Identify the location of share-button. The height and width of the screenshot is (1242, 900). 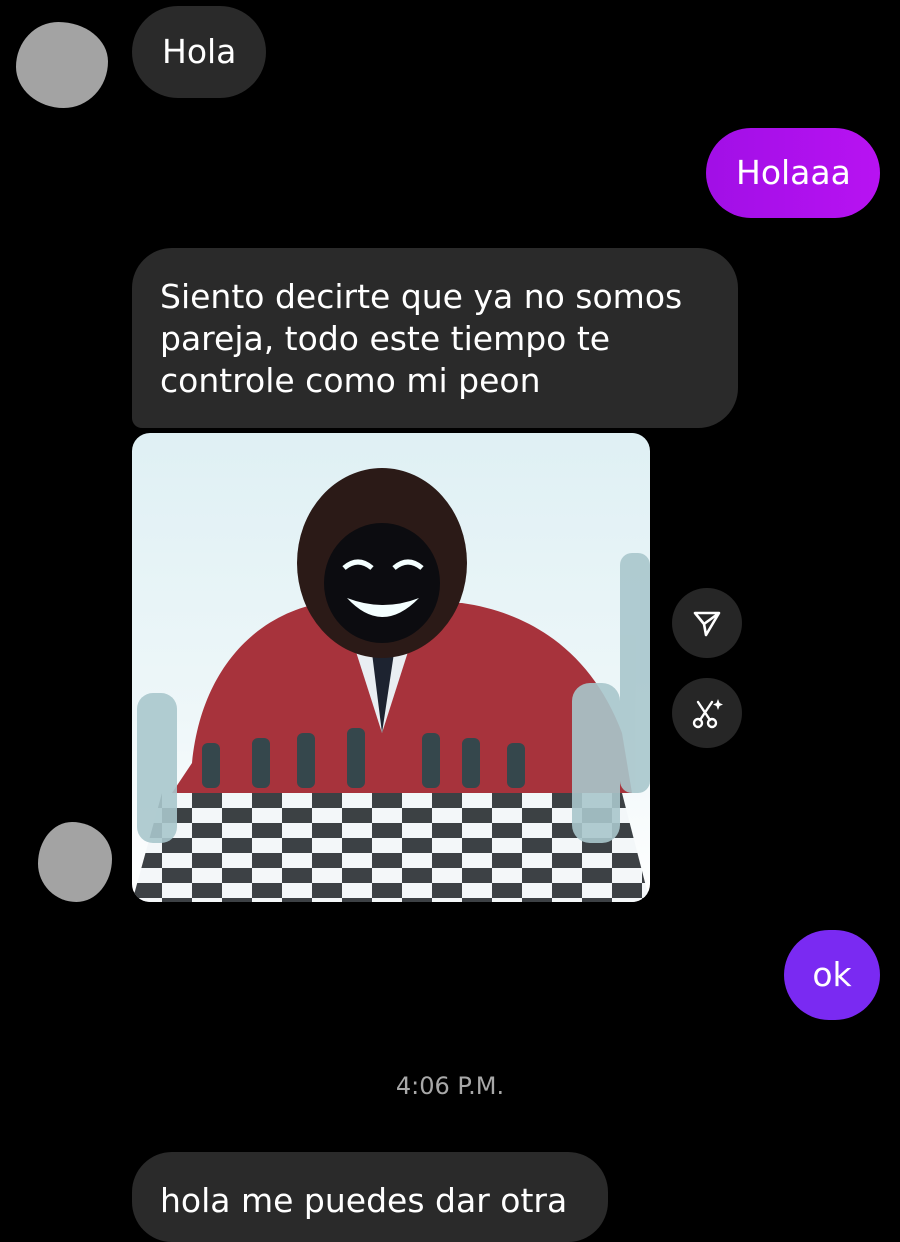
(707, 623).